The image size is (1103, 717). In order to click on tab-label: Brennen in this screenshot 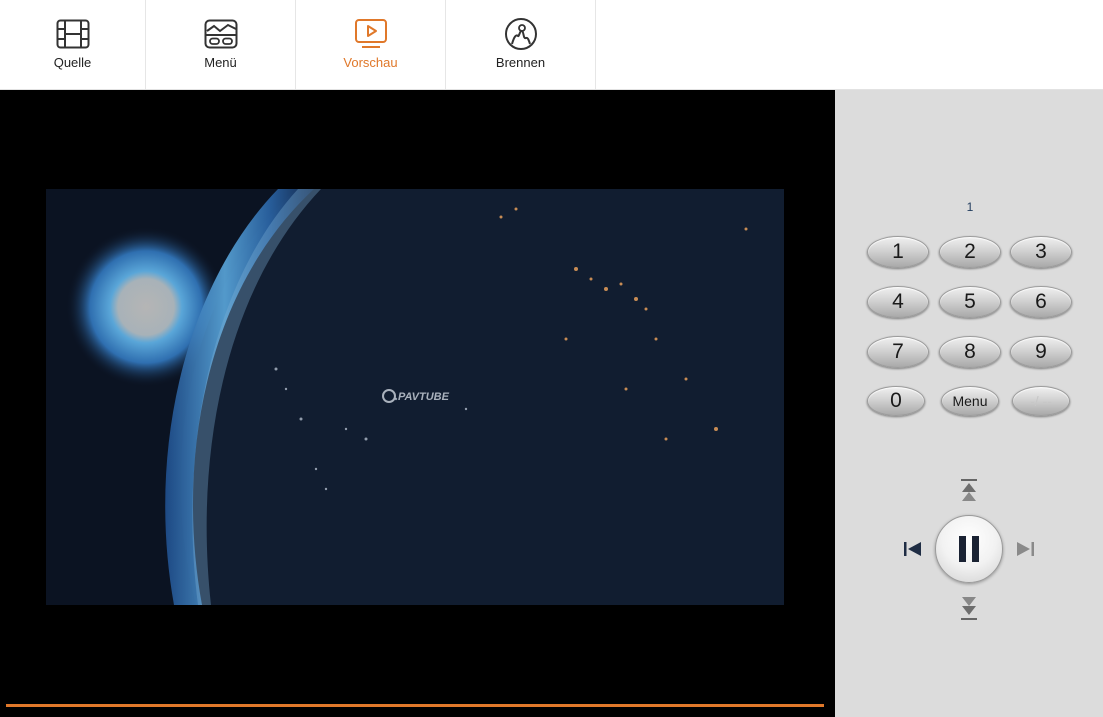, I will do `click(520, 62)`.